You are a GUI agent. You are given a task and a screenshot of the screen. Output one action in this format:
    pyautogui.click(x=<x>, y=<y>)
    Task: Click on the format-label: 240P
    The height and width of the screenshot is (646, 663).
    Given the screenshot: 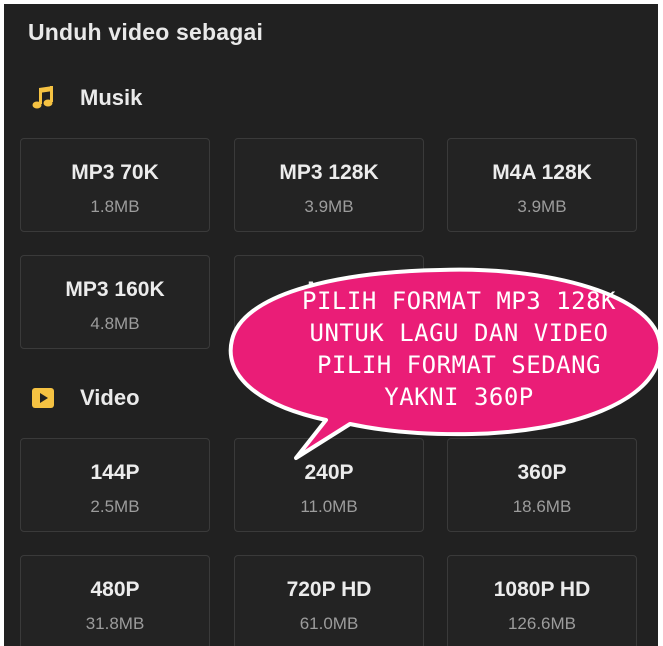 What is the action you would take?
    pyautogui.click(x=329, y=472)
    